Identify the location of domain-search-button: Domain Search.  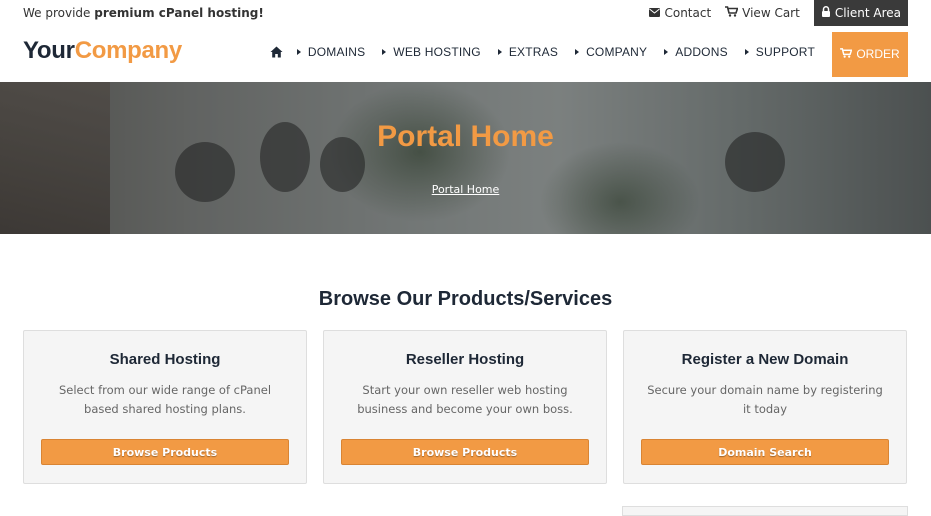
(765, 452).